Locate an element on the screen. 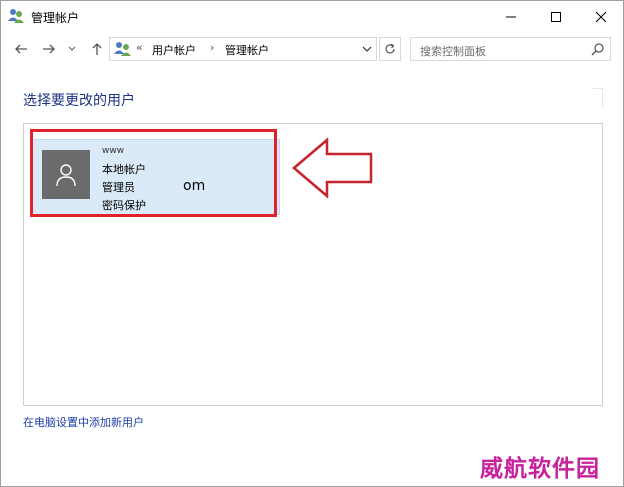 The image size is (624, 487). breadcrumb-user-accounts: 用户帐户 is located at coordinates (174, 50).